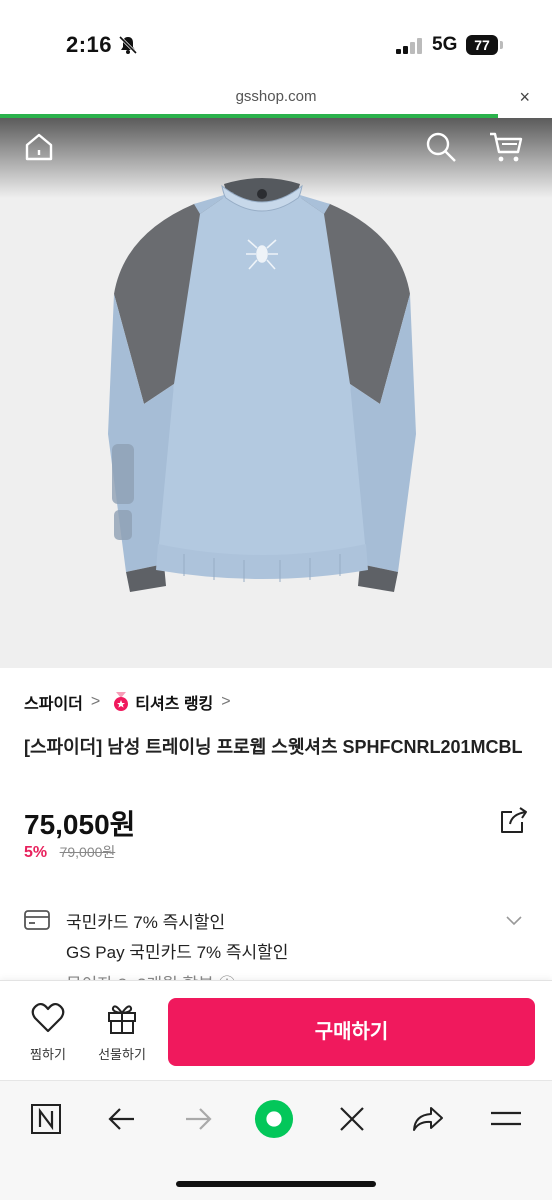 The width and height of the screenshot is (552, 1200). Describe the element at coordinates (445, 44) in the screenshot. I see `network-type: 5G` at that location.